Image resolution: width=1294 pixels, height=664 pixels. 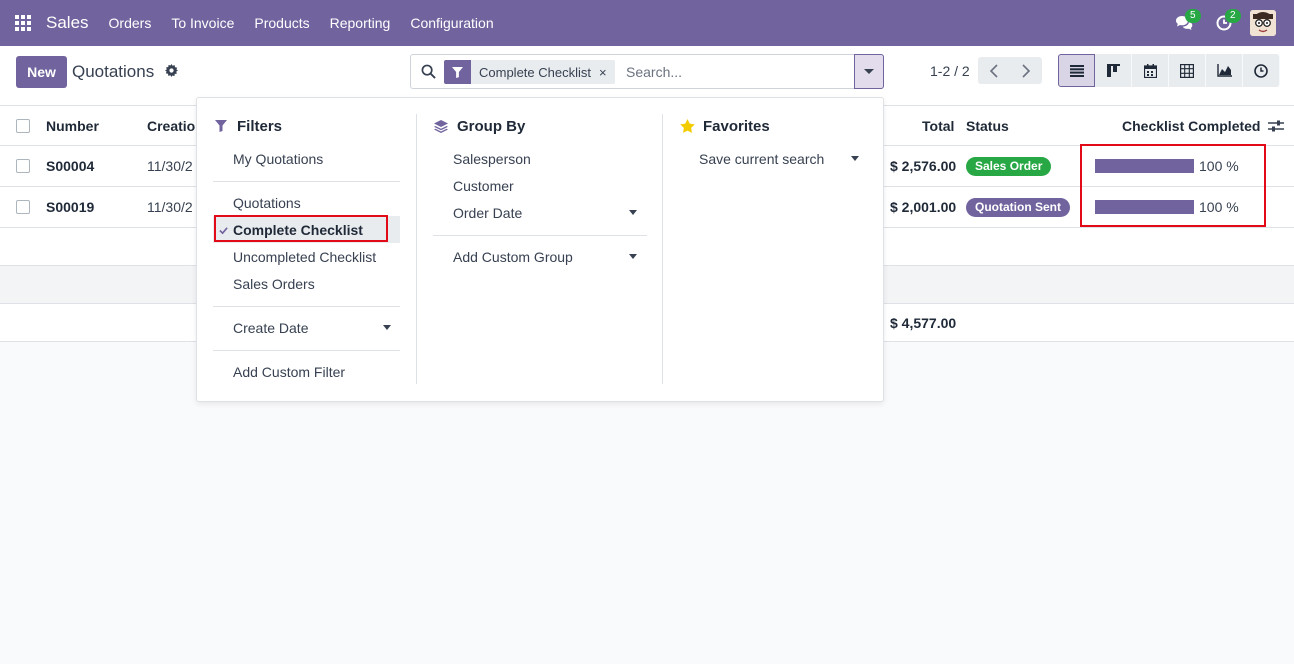 I want to click on search-input, so click(x=736, y=72).